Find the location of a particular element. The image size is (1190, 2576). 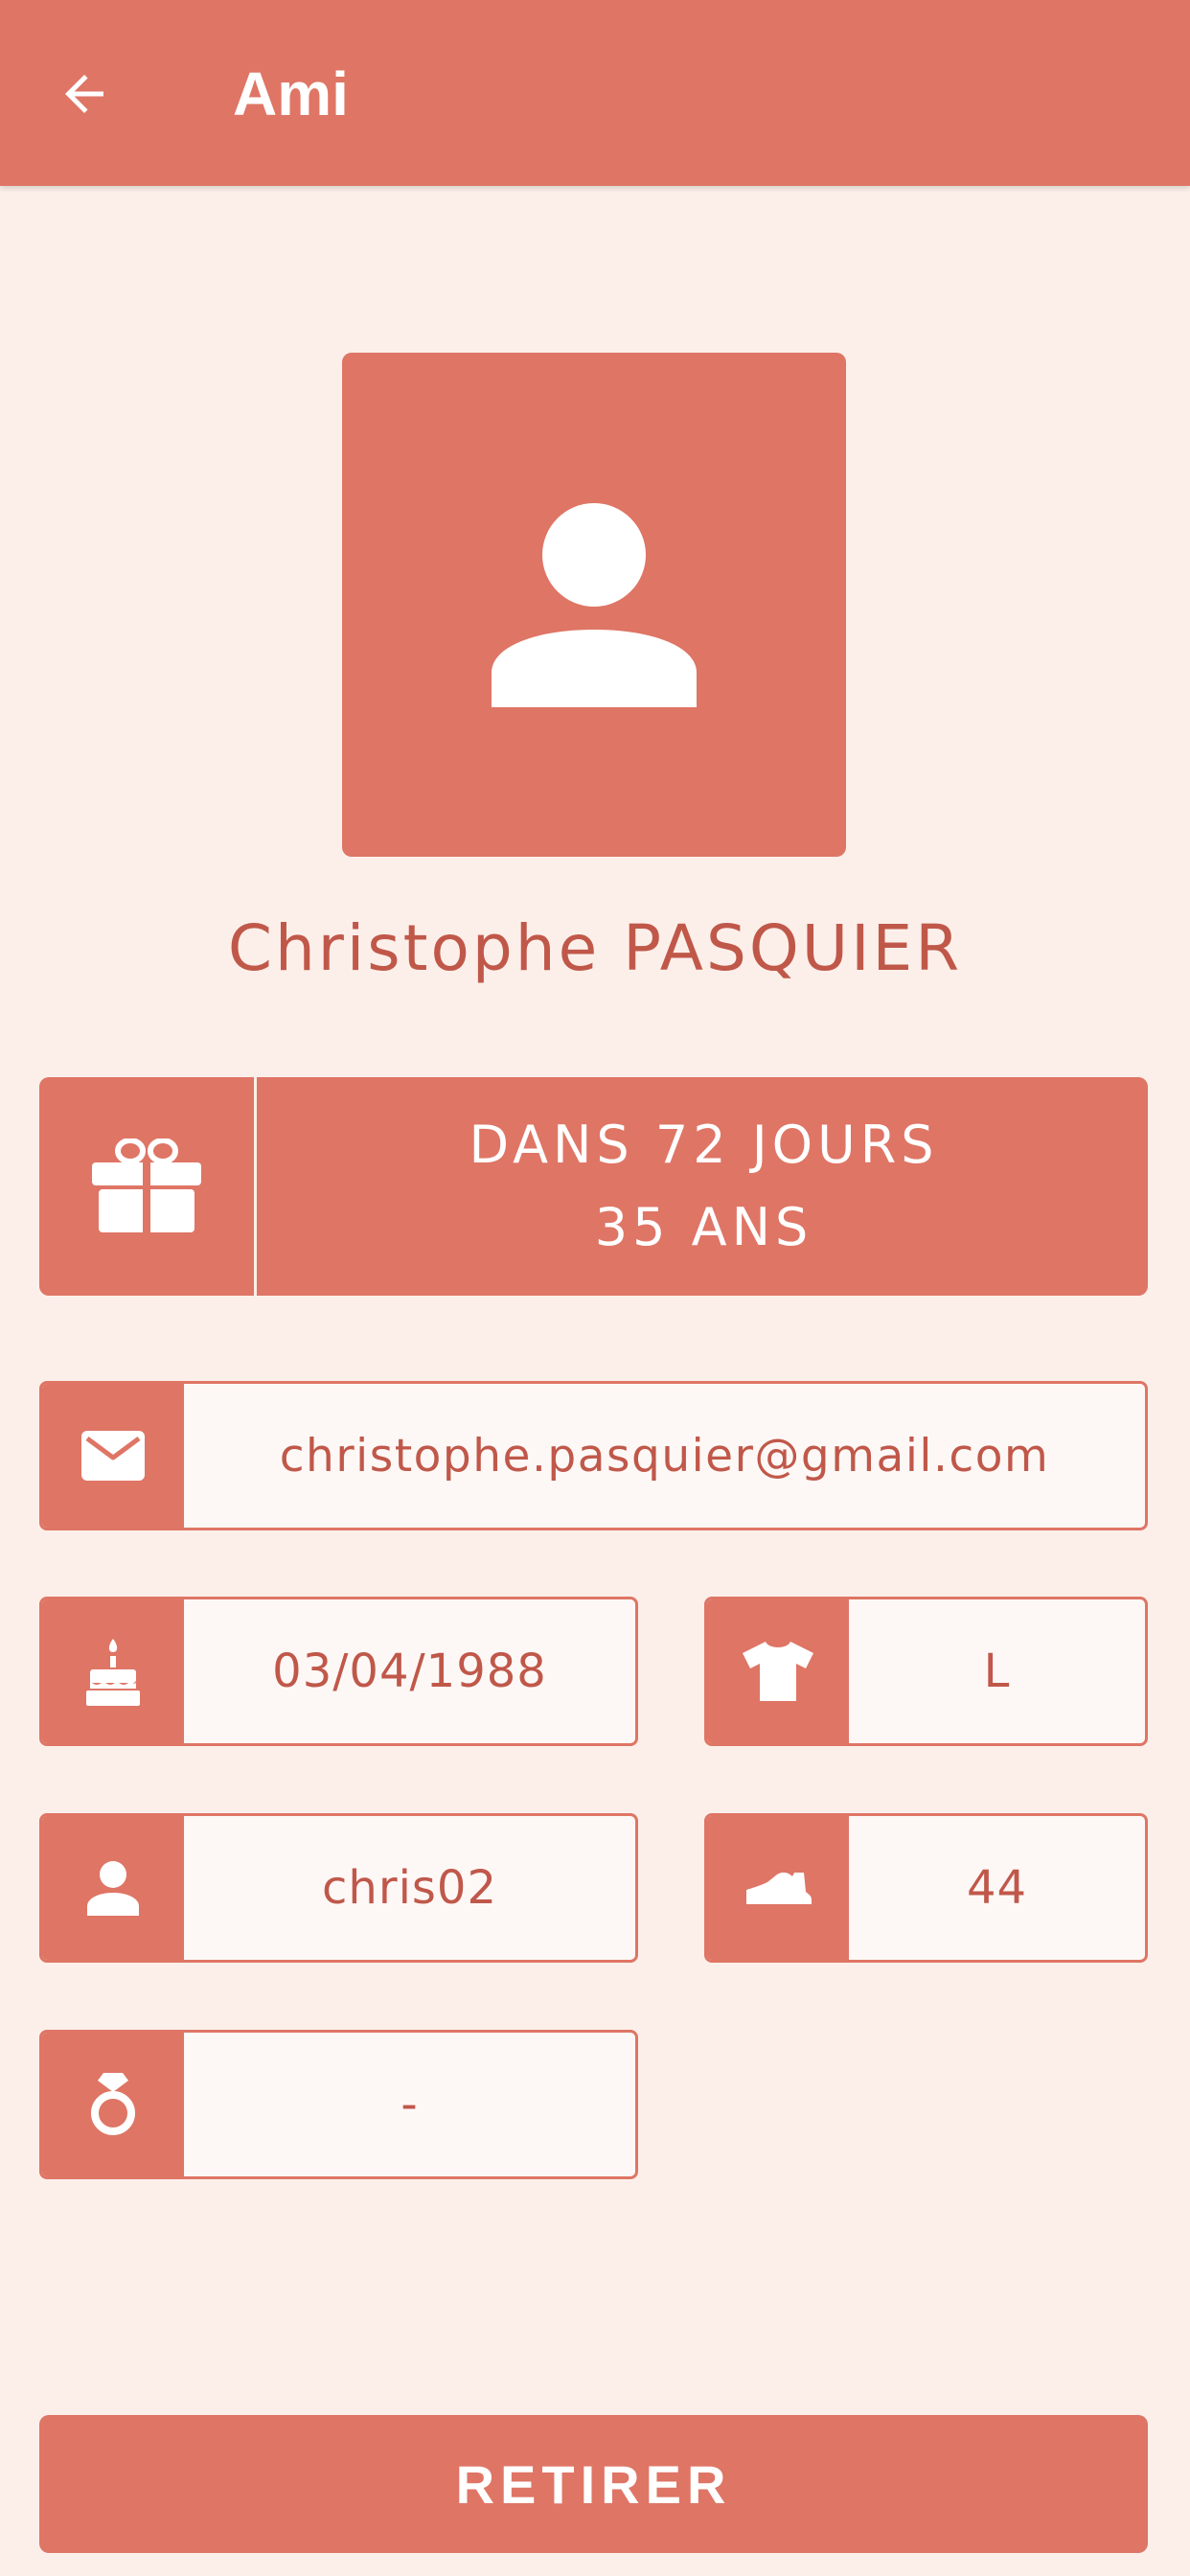

gift-icon is located at coordinates (147, 1185).